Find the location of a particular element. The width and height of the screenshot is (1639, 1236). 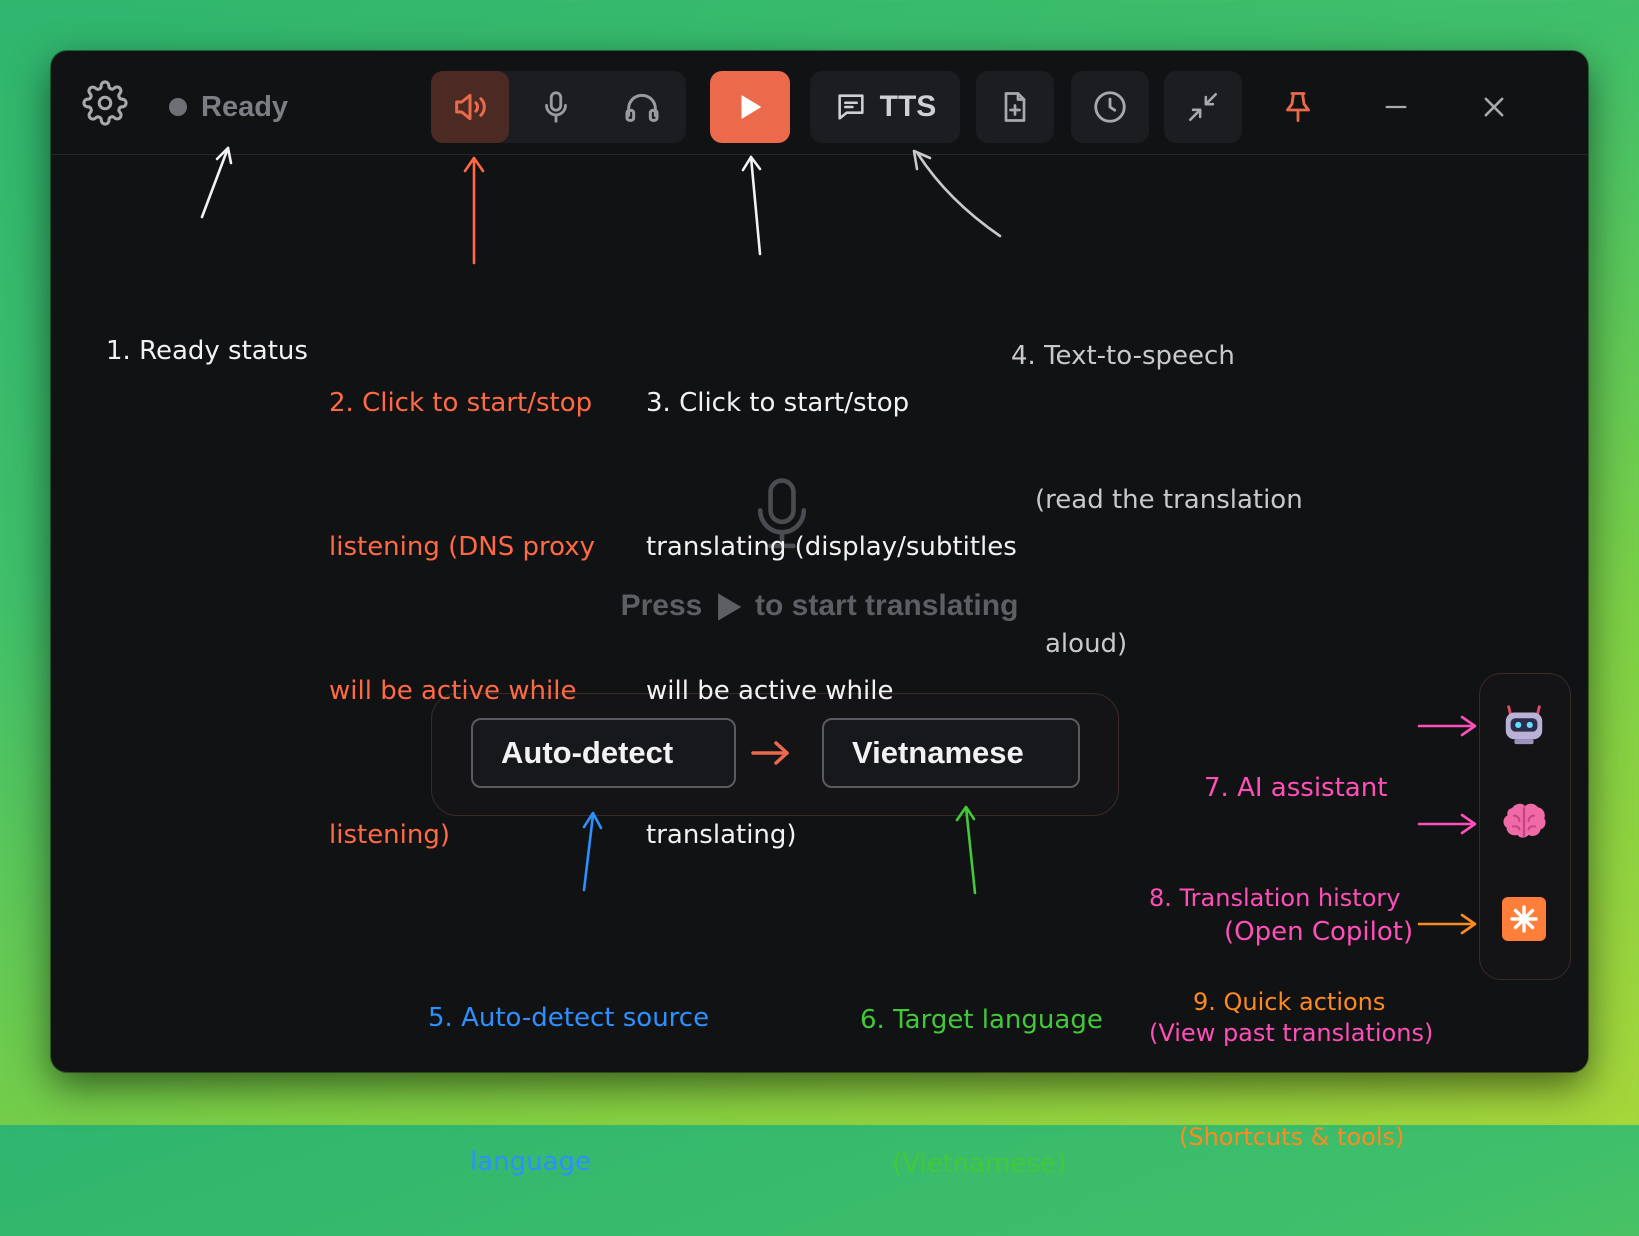

annotation-ready-status: 1. Ready status is located at coordinates (207, 351).